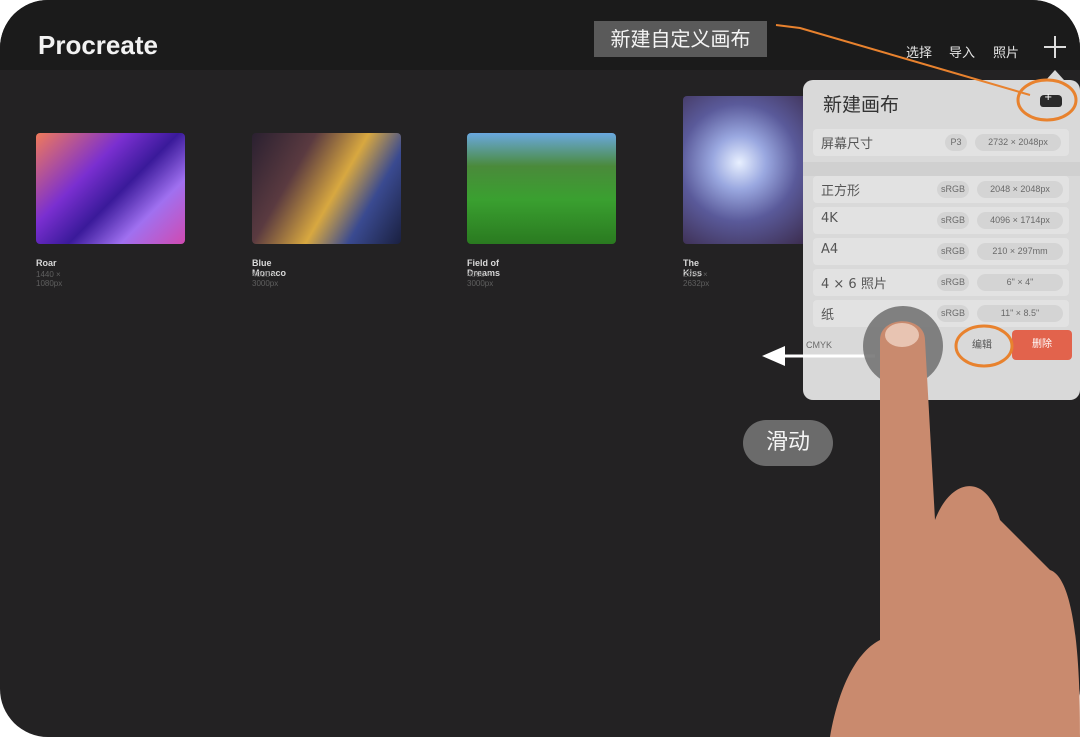  What do you see at coordinates (788, 443) in the screenshot?
I see `swipe-gesture-label: 滑动` at bounding box center [788, 443].